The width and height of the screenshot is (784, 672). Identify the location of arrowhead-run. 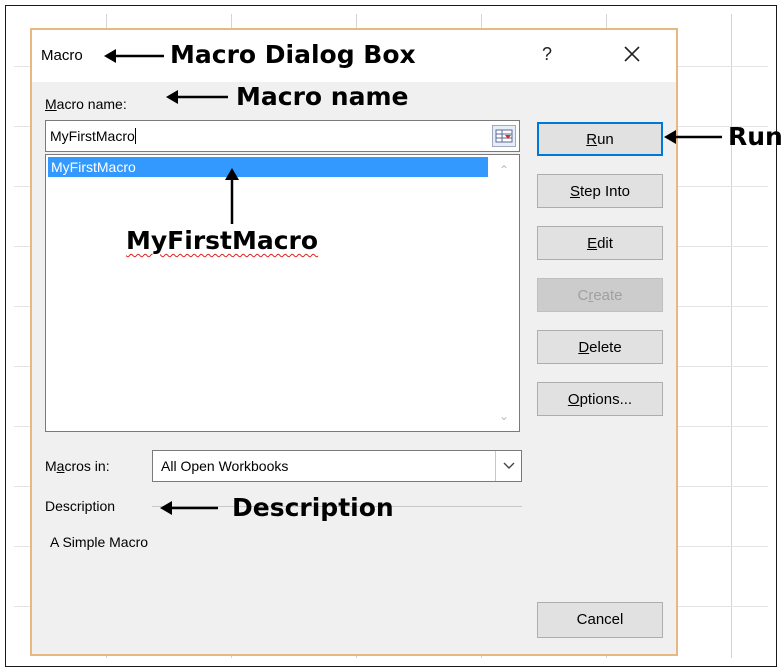
(670, 137).